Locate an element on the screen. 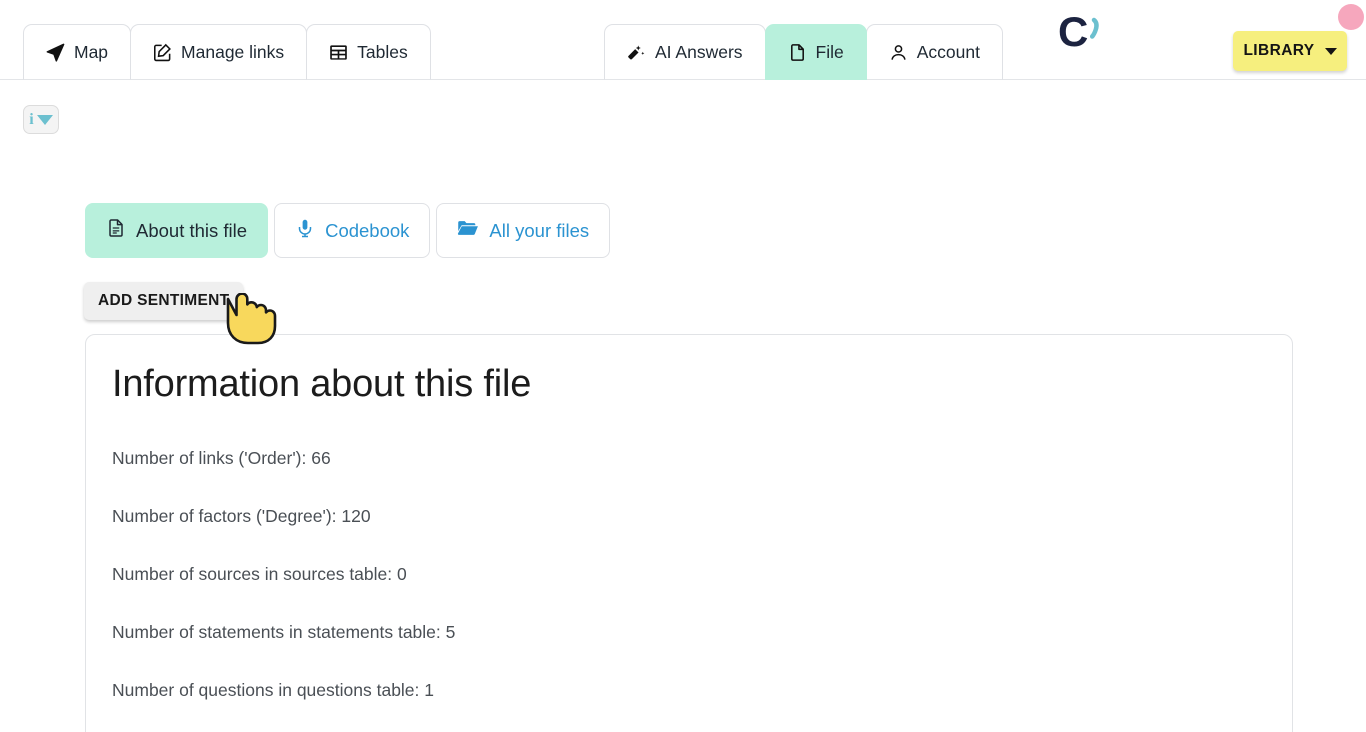  nav-tab-map: Map is located at coordinates (77, 52).